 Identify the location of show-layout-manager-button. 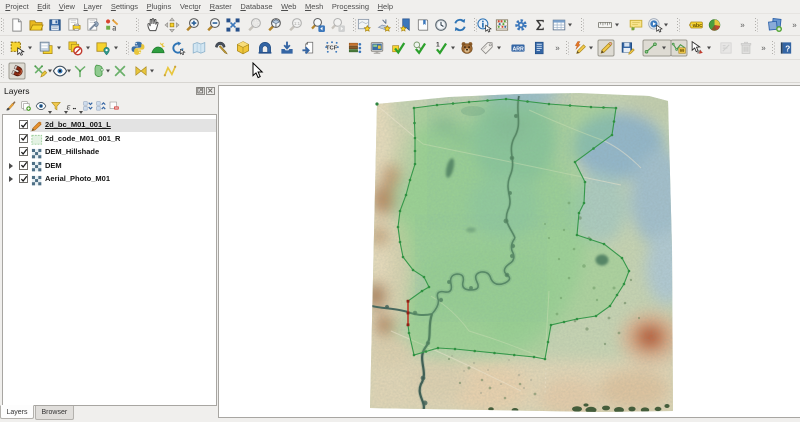
(93, 24).